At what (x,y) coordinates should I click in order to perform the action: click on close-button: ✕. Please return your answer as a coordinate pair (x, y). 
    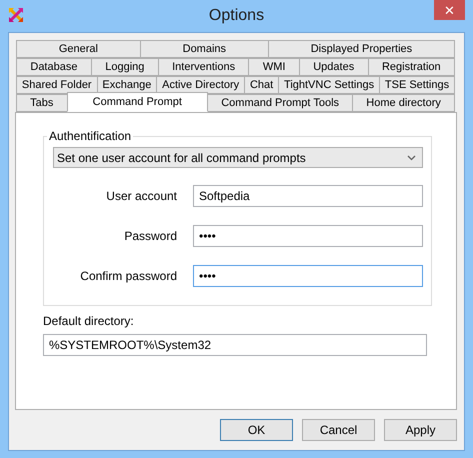
    Looking at the image, I should click on (449, 10).